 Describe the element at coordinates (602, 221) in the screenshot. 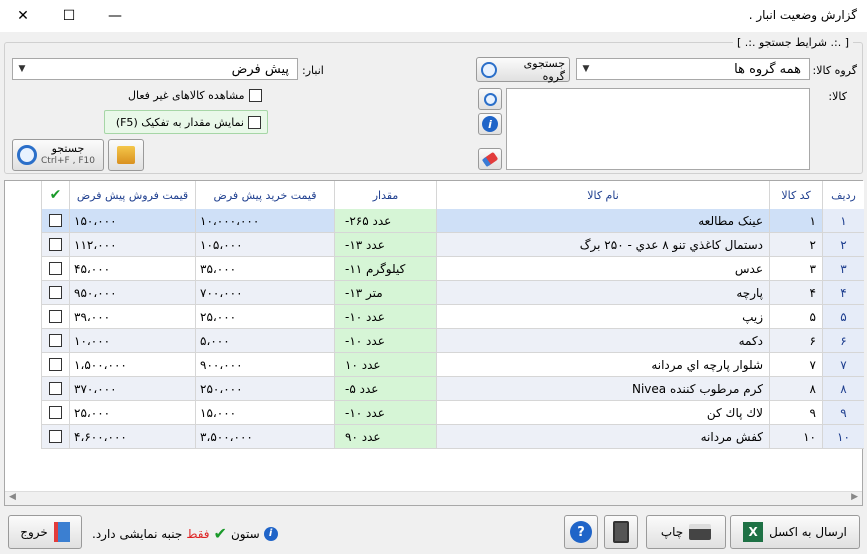

I see `cell-name: عینک مطالعه` at that location.